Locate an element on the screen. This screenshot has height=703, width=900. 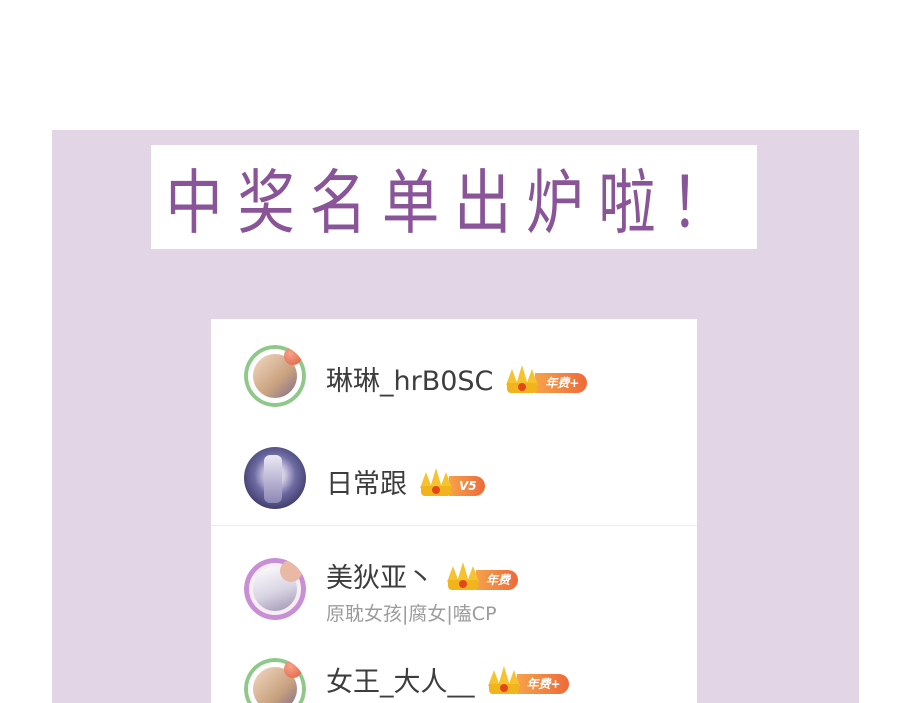
user-name-row: 女王_大人__ 年费+ is located at coordinates (447, 679).